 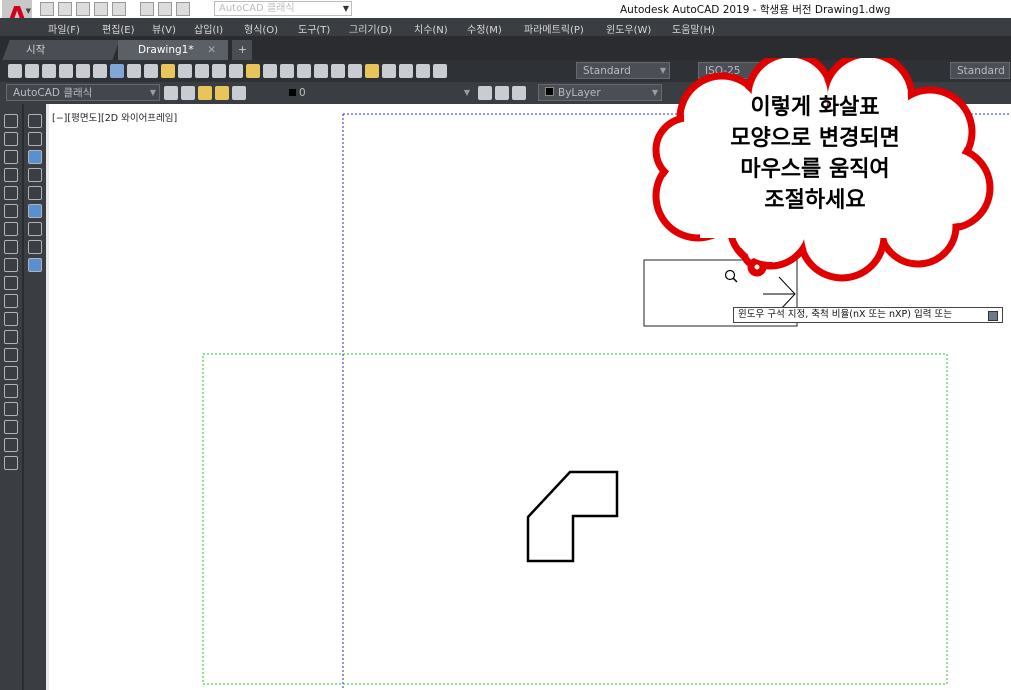 What do you see at coordinates (242, 50) in the screenshot?
I see `new-tab-button: +` at bounding box center [242, 50].